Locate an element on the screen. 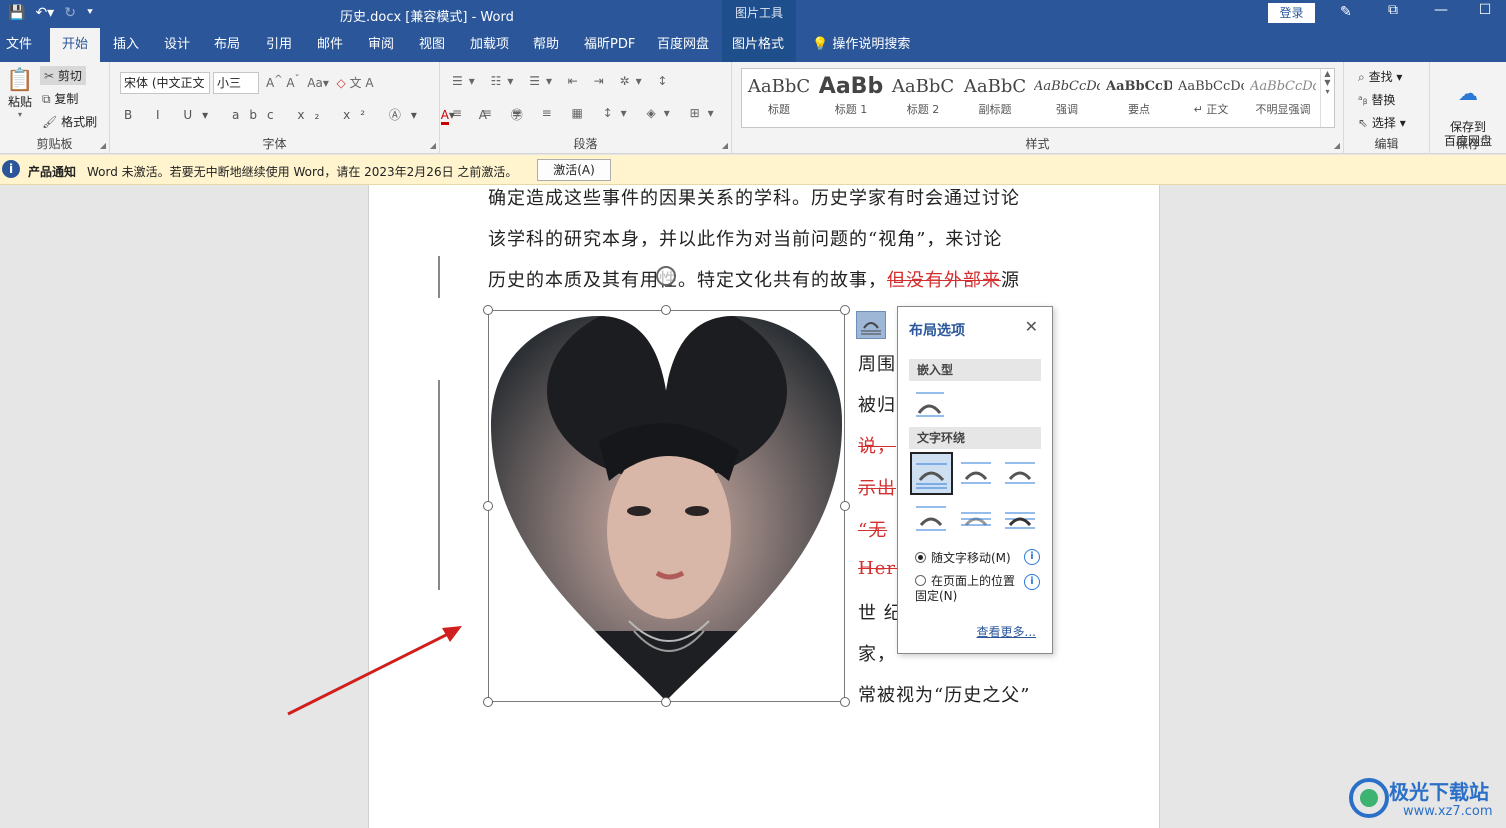 The image size is (1506, 828). text-line: 常被视为“历史之父” is located at coordinates (944, 694).